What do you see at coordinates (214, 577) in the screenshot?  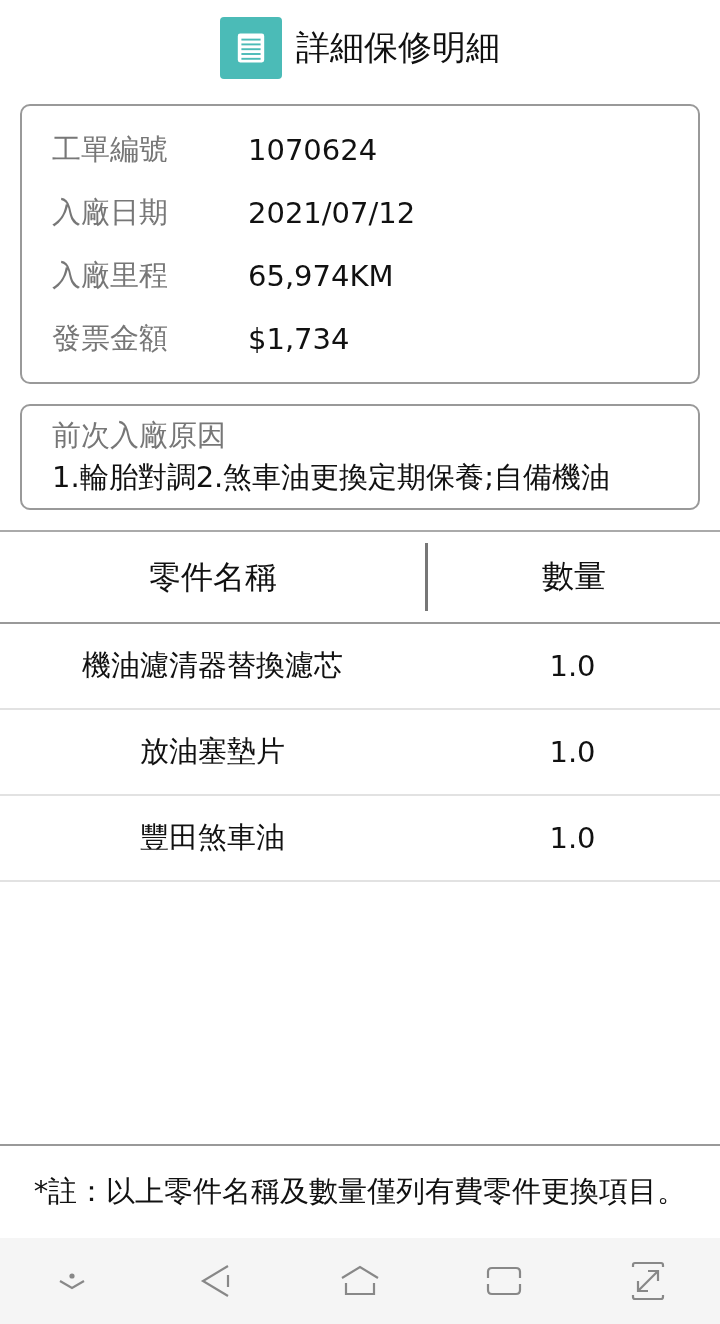 I see `column-header: 零件名稱` at bounding box center [214, 577].